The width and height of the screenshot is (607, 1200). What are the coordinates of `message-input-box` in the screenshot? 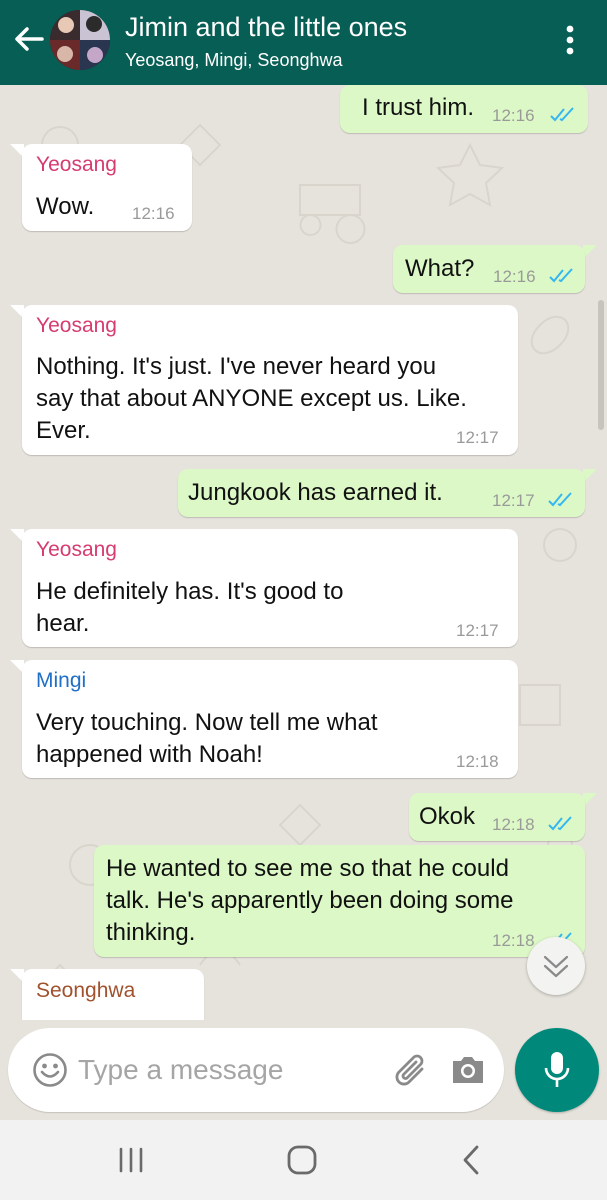 It's located at (256, 1070).